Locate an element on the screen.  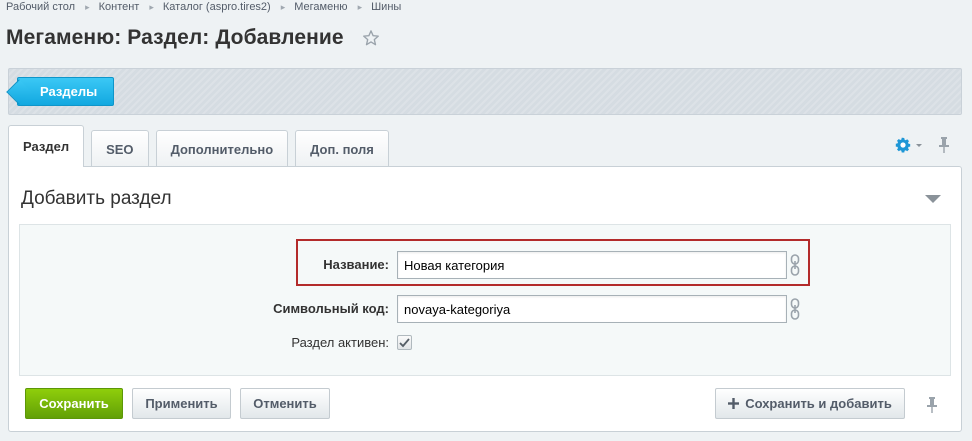
toolbar: Разделы is located at coordinates (485, 91).